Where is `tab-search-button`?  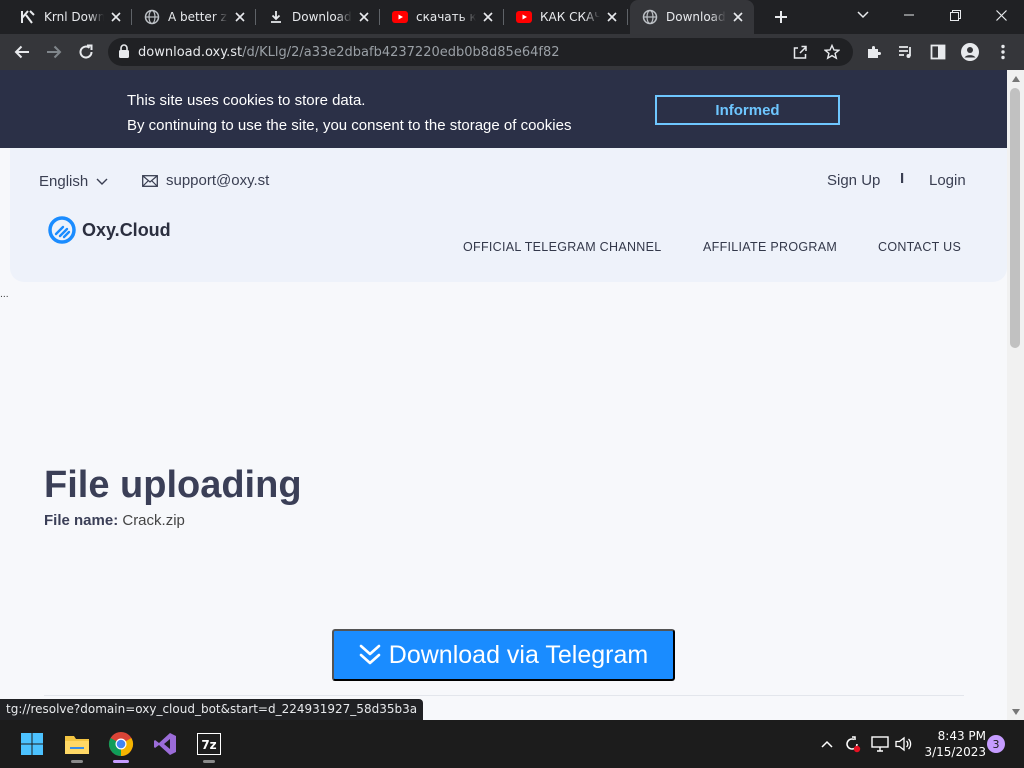
tab-search-button is located at coordinates (863, 15).